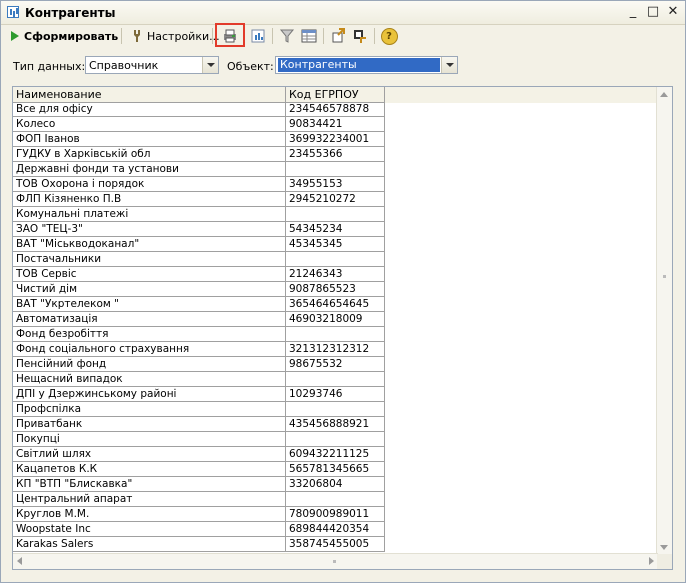 The height and width of the screenshot is (583, 686). Describe the element at coordinates (343, 13) in the screenshot. I see `title-bar: Контрагенты _ □ ✕` at that location.